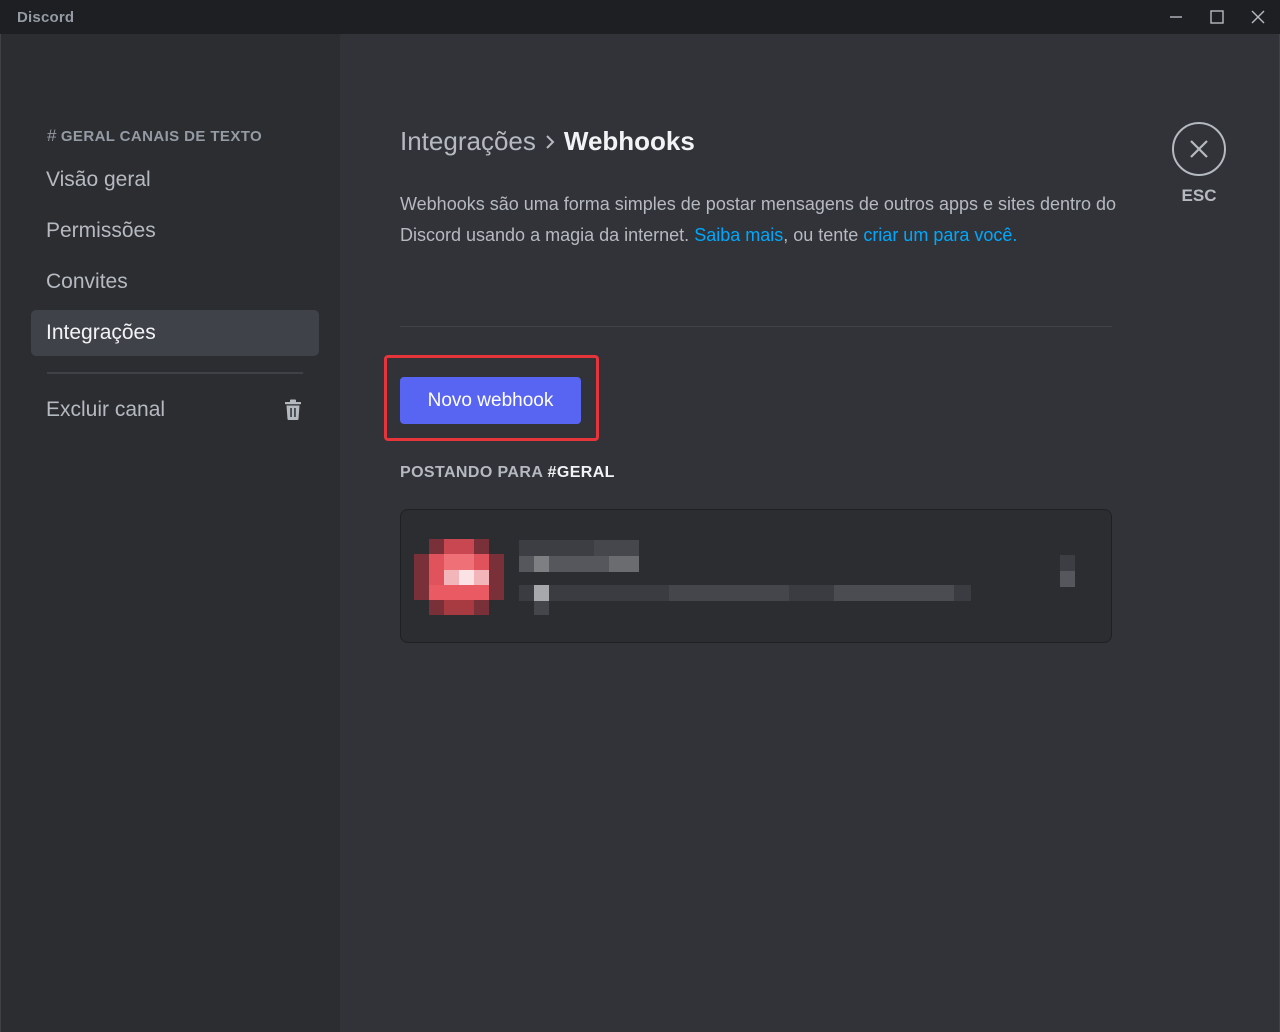 This screenshot has height=1032, width=1280. What do you see at coordinates (468, 141) in the screenshot?
I see `breadcrumb-parent: Integrações` at bounding box center [468, 141].